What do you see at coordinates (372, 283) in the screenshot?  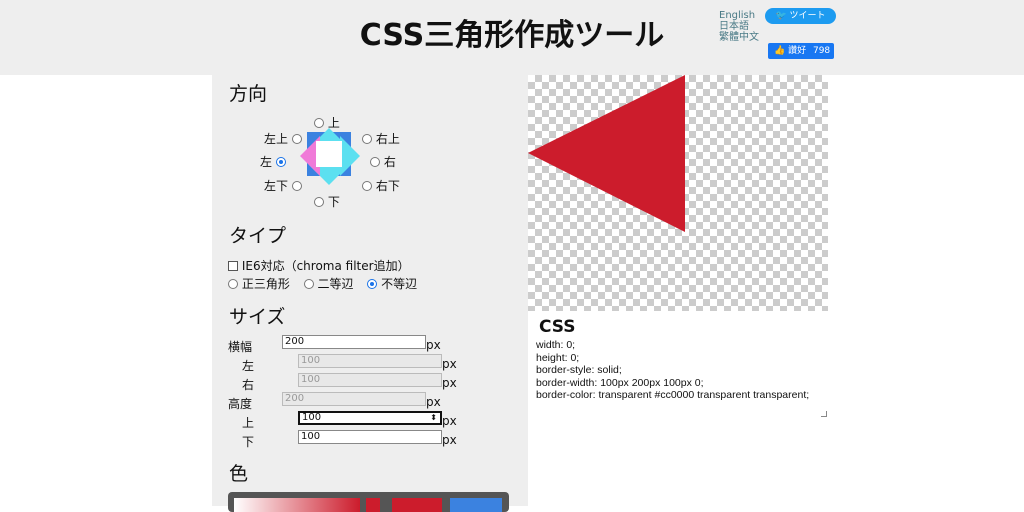 I see `type-scalene-radio` at bounding box center [372, 283].